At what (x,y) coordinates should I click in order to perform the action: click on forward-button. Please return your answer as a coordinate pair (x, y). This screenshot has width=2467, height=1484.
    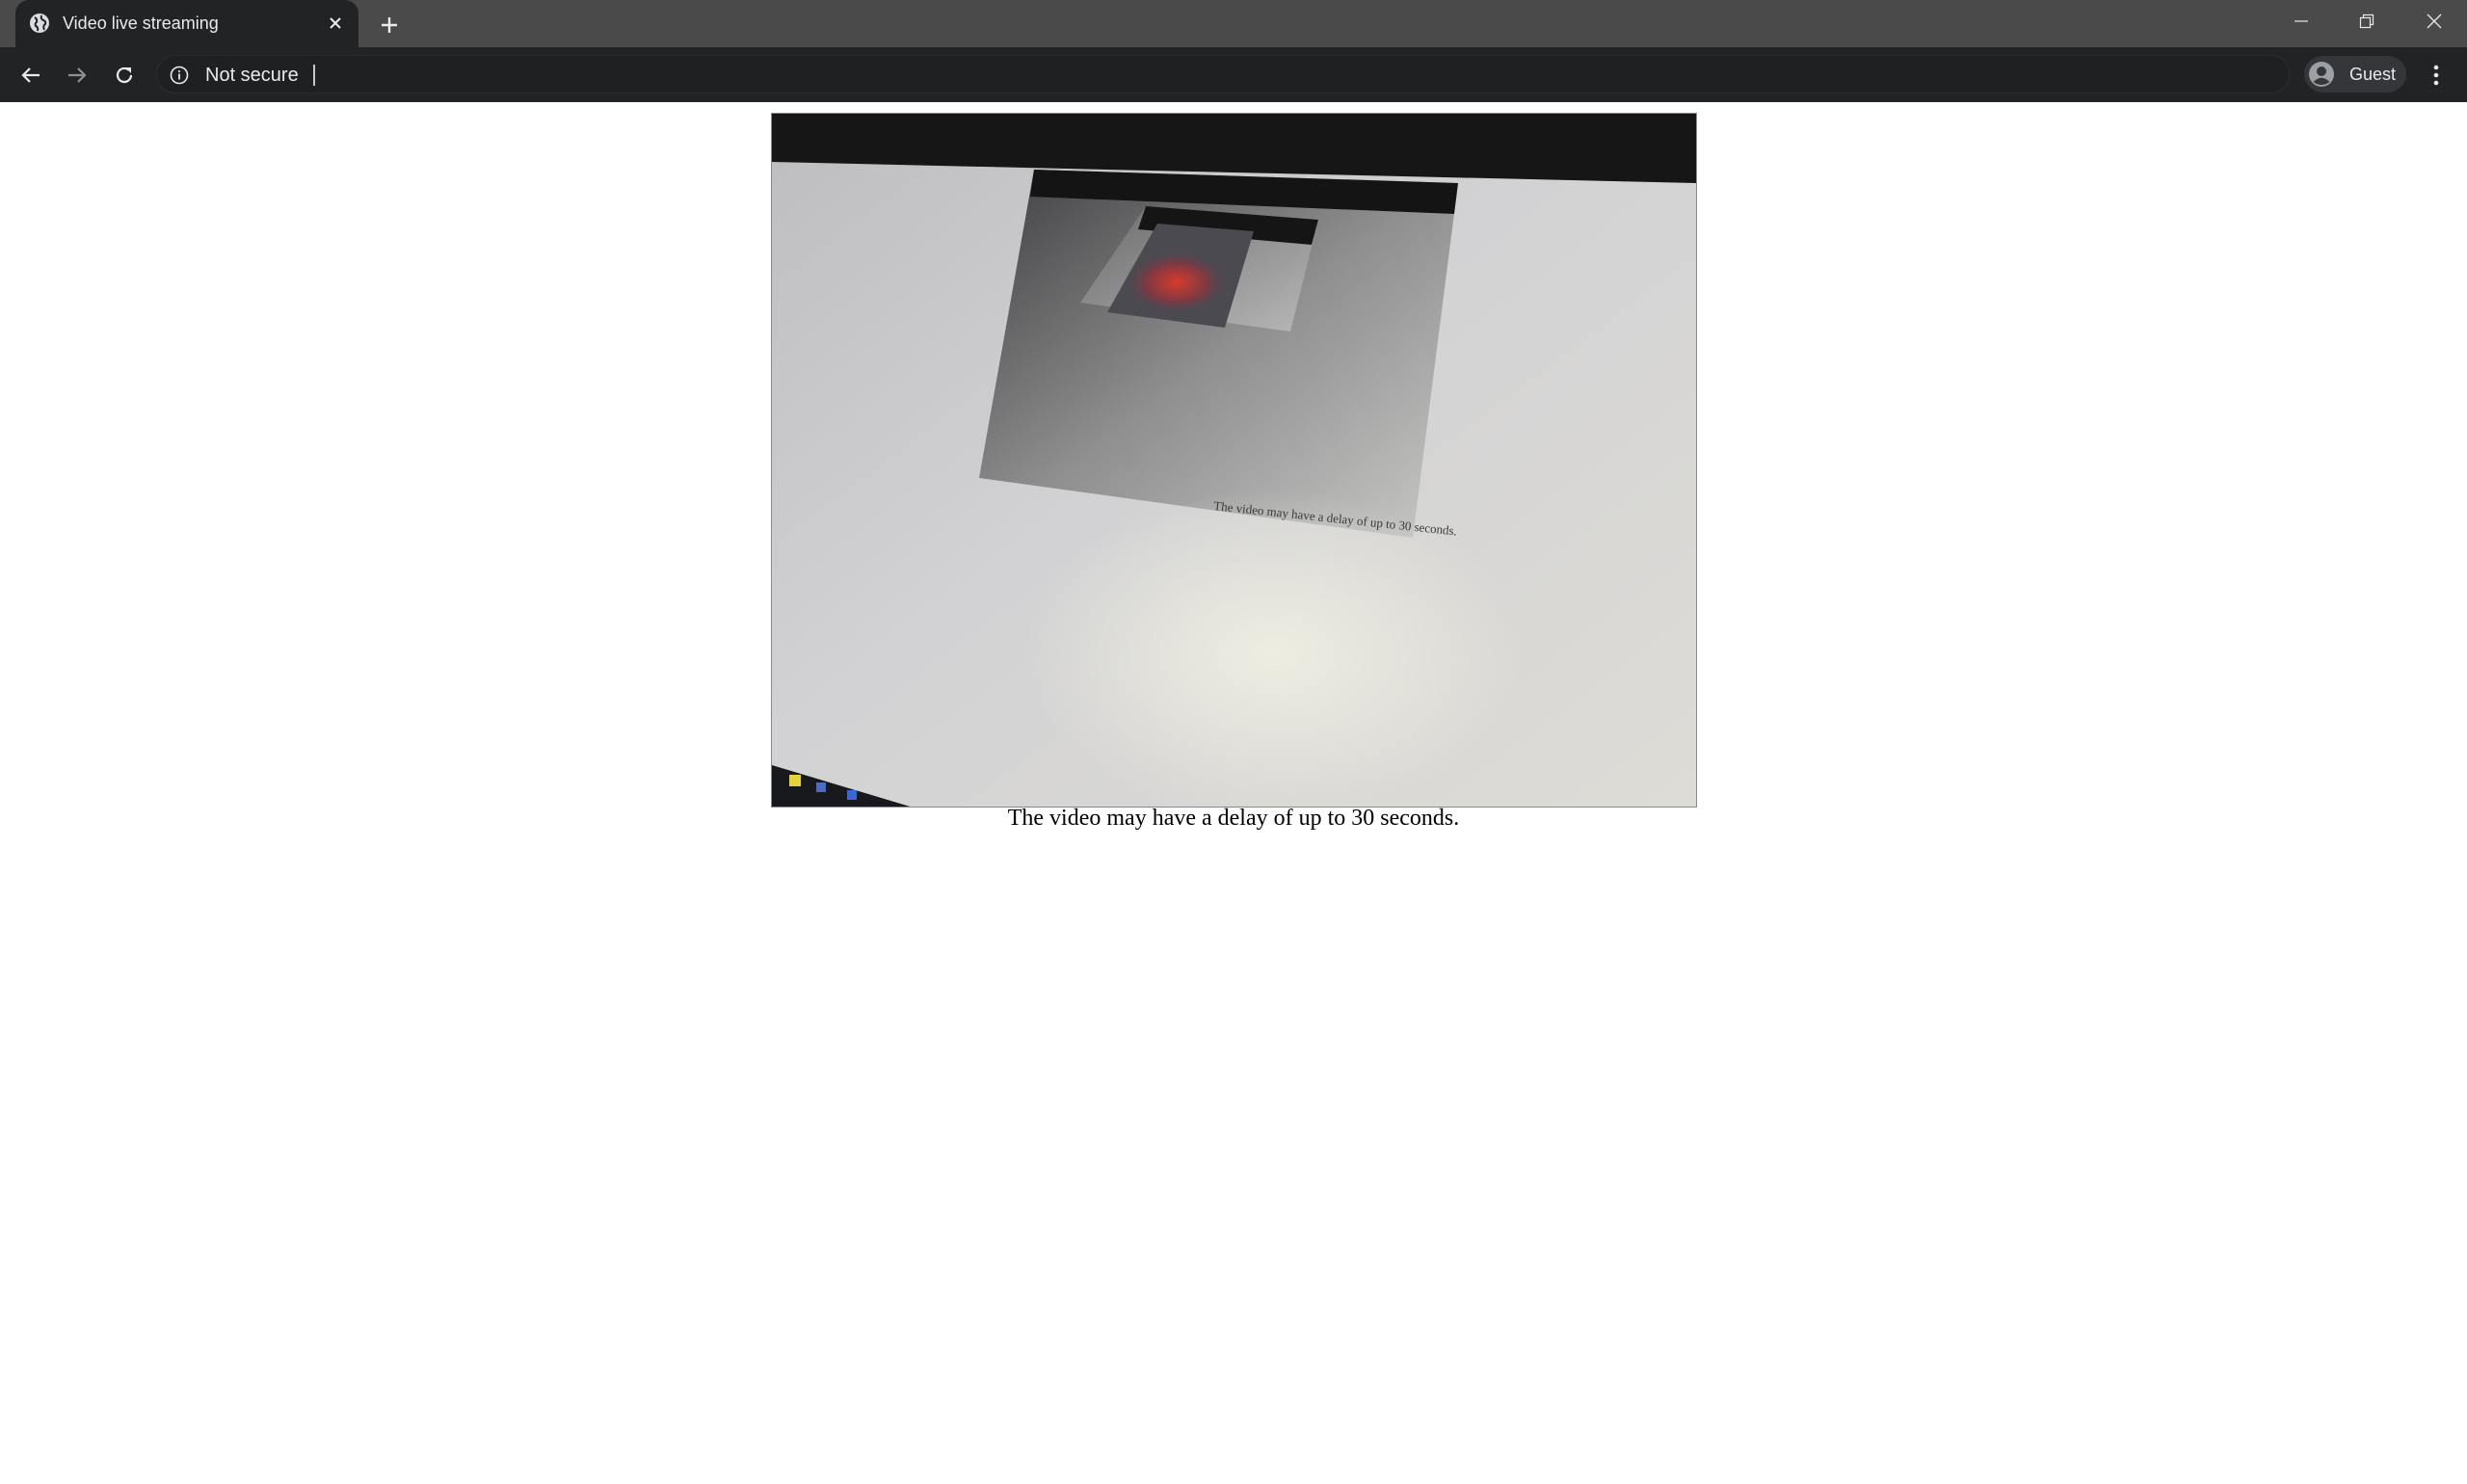
    Looking at the image, I should click on (77, 75).